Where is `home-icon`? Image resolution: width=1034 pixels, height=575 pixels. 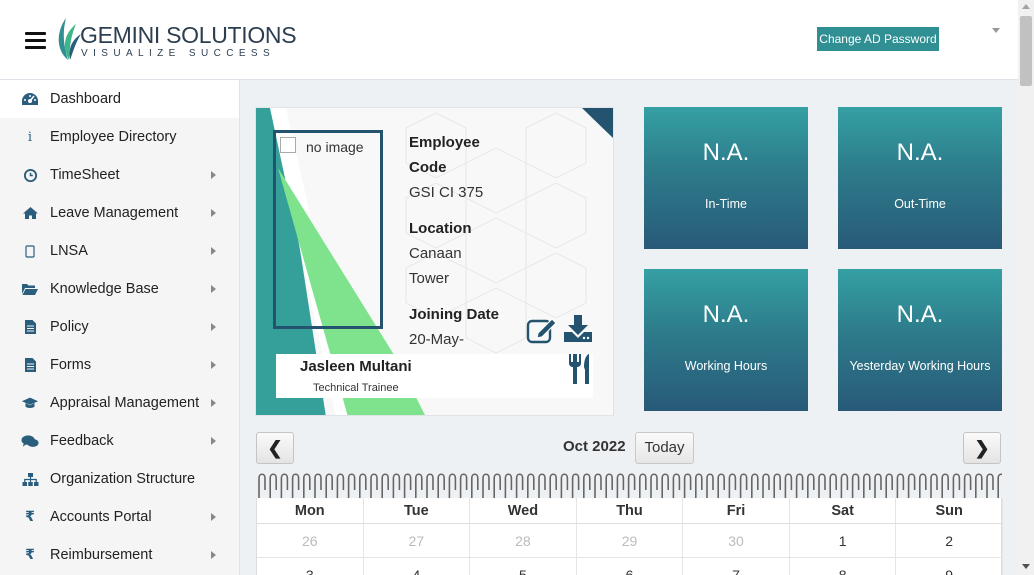
home-icon is located at coordinates (30, 213).